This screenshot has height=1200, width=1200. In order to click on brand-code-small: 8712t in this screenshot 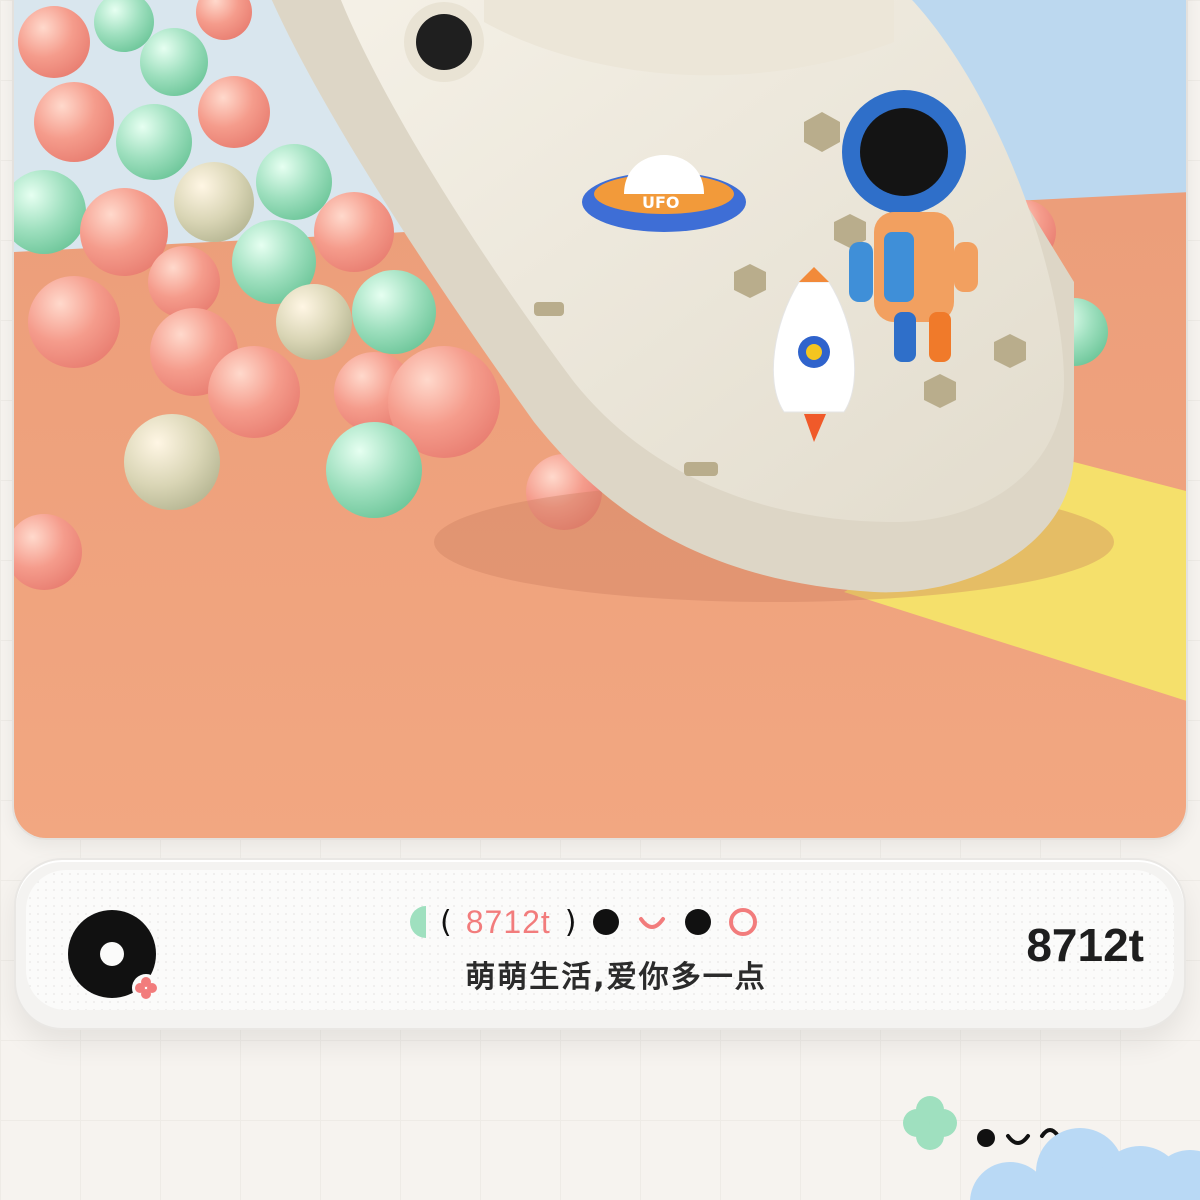, I will do `click(508, 921)`.